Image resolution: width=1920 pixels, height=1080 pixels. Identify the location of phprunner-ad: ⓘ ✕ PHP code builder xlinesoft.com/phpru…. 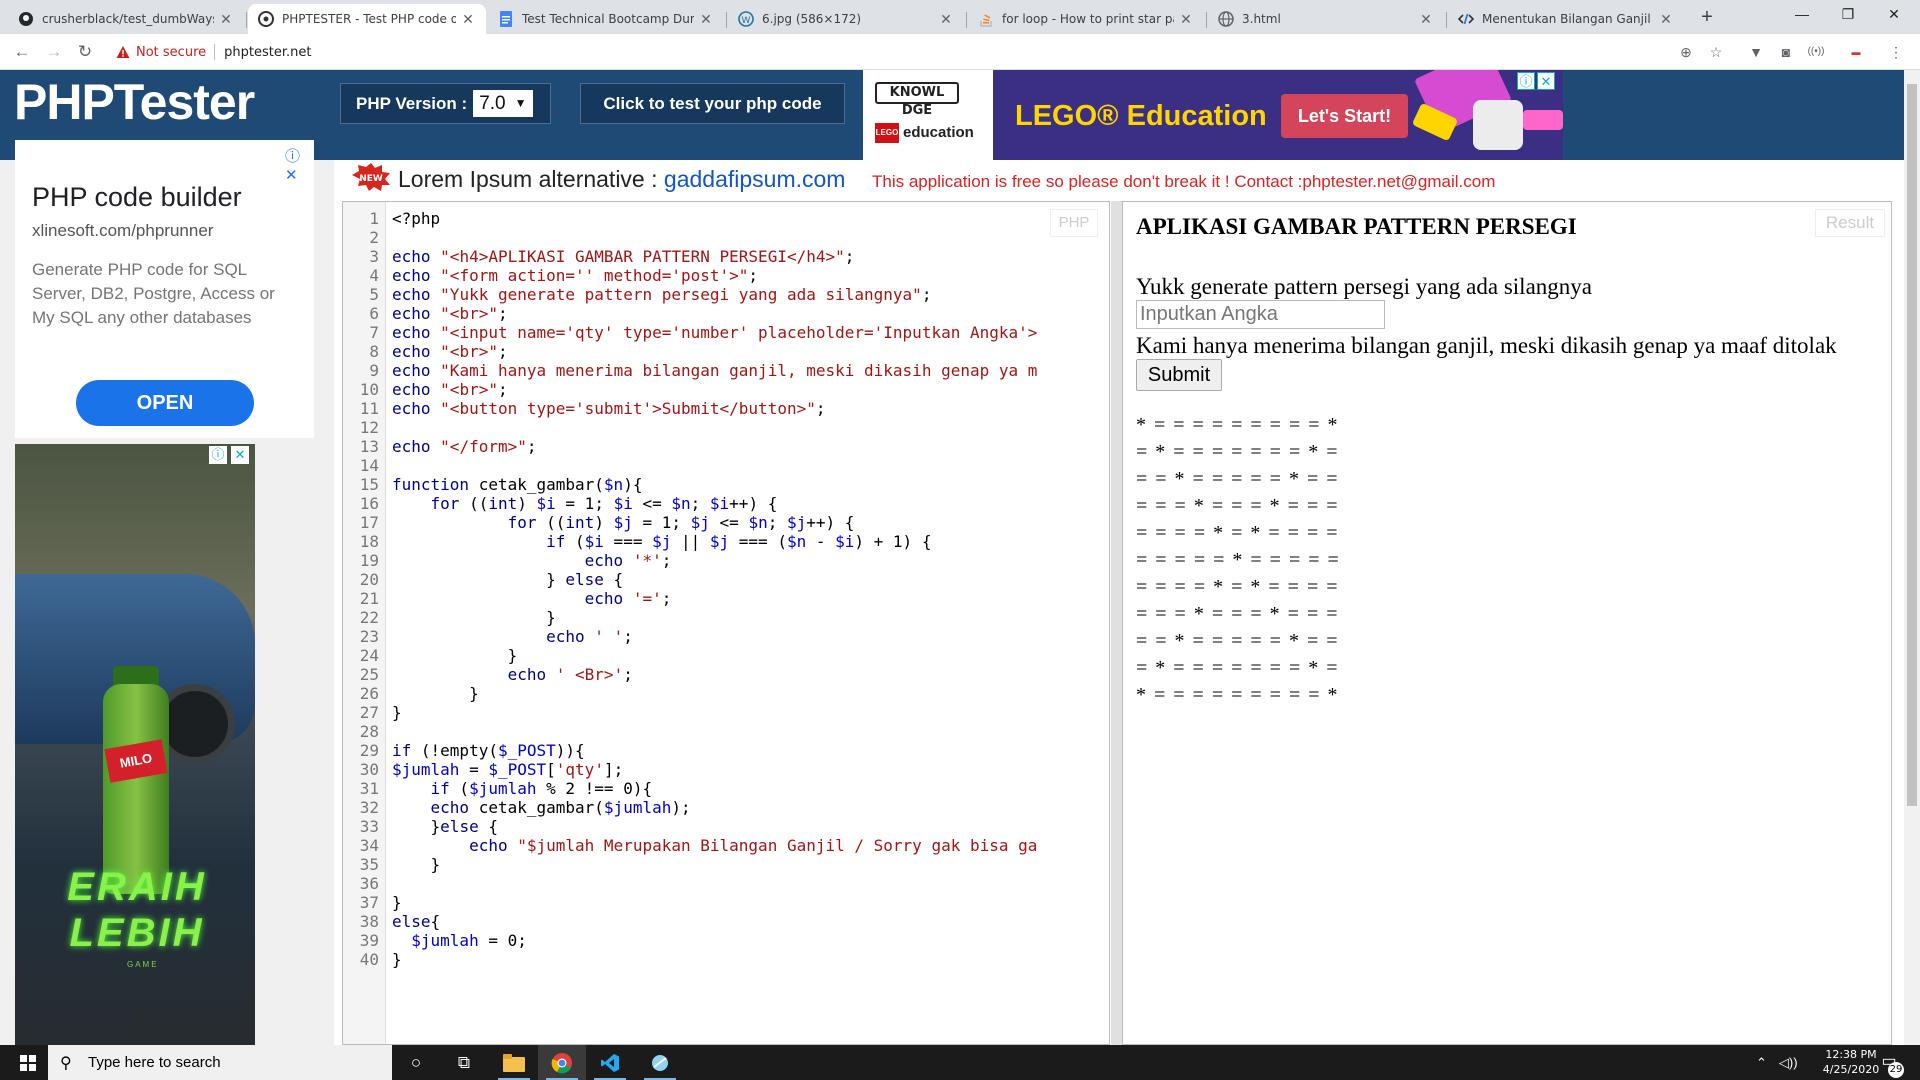
(164, 289).